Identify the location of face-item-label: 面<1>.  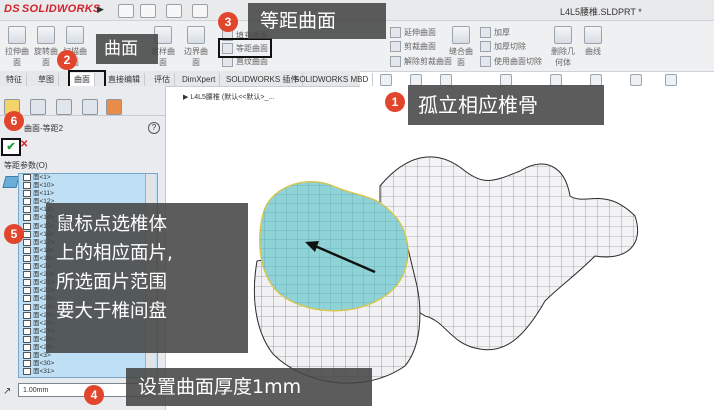
(42, 178).